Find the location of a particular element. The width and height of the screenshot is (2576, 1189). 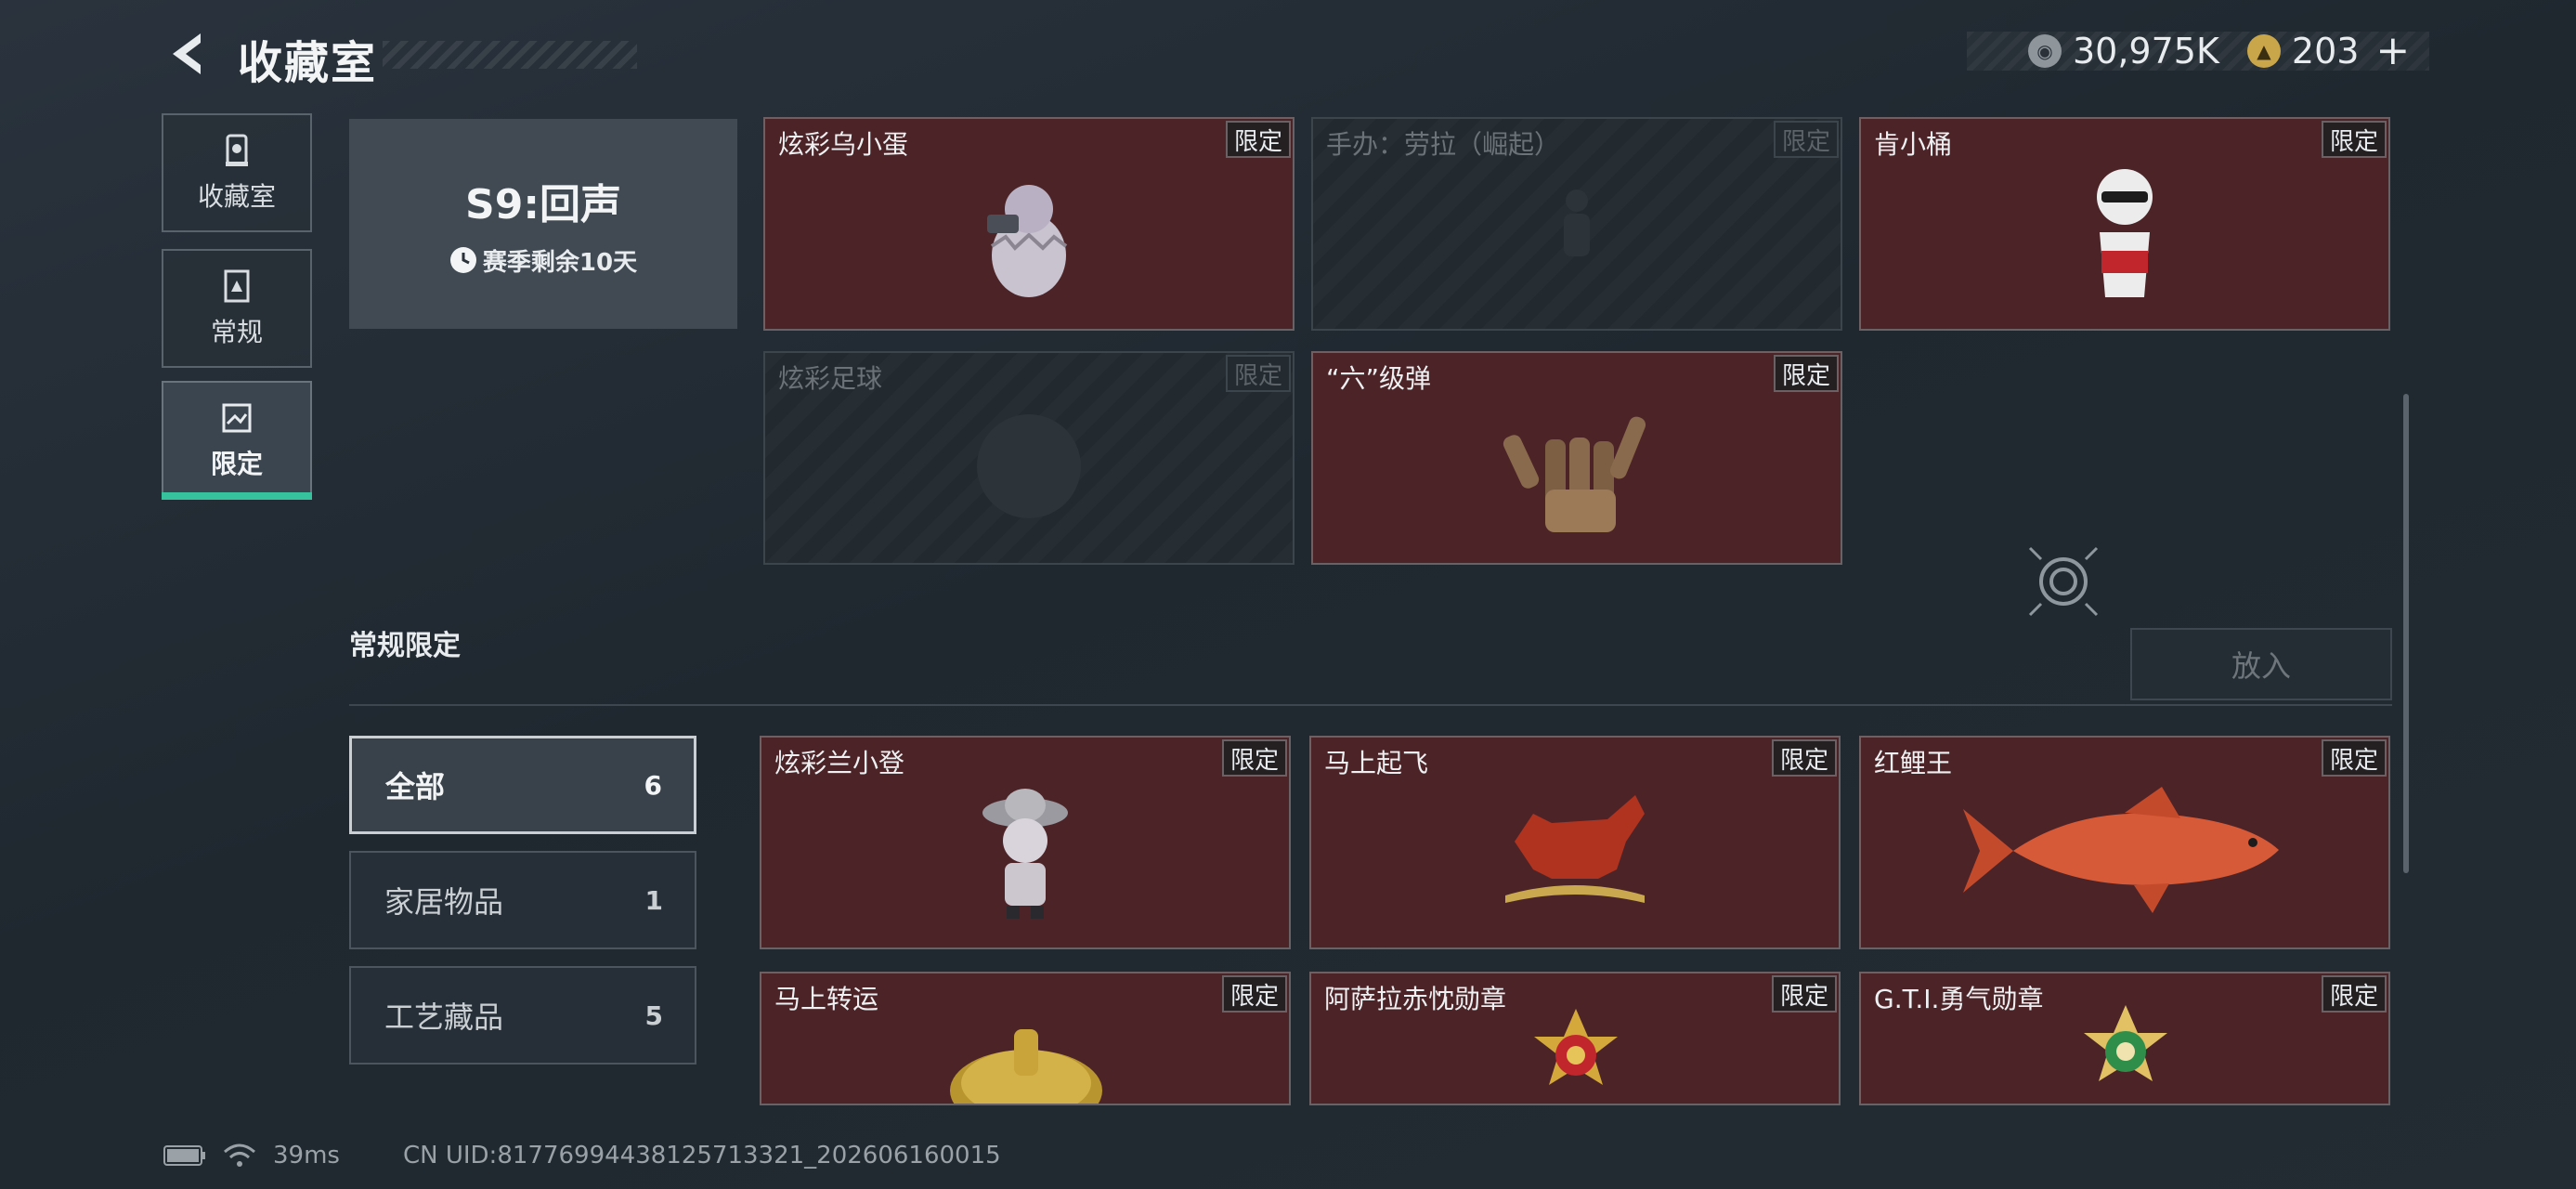

filter-count: 6 is located at coordinates (653, 785).